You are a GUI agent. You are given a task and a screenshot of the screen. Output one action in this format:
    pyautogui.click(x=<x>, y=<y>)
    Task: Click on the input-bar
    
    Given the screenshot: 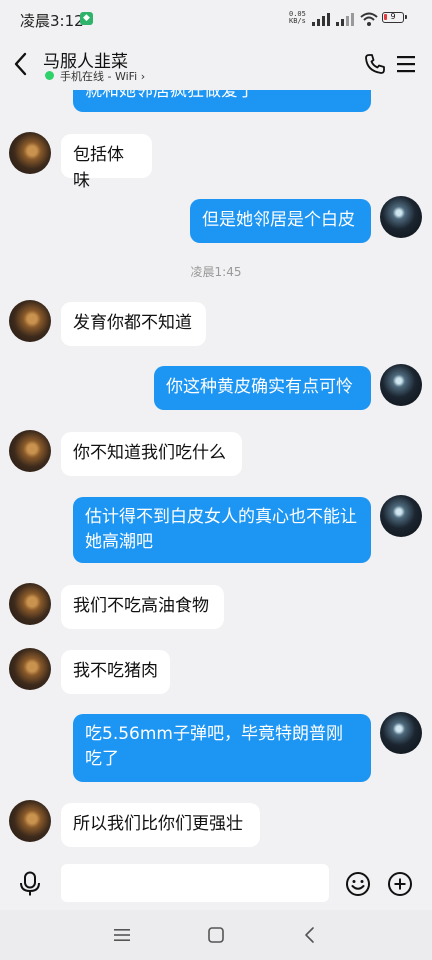 What is the action you would take?
    pyautogui.click(x=216, y=883)
    